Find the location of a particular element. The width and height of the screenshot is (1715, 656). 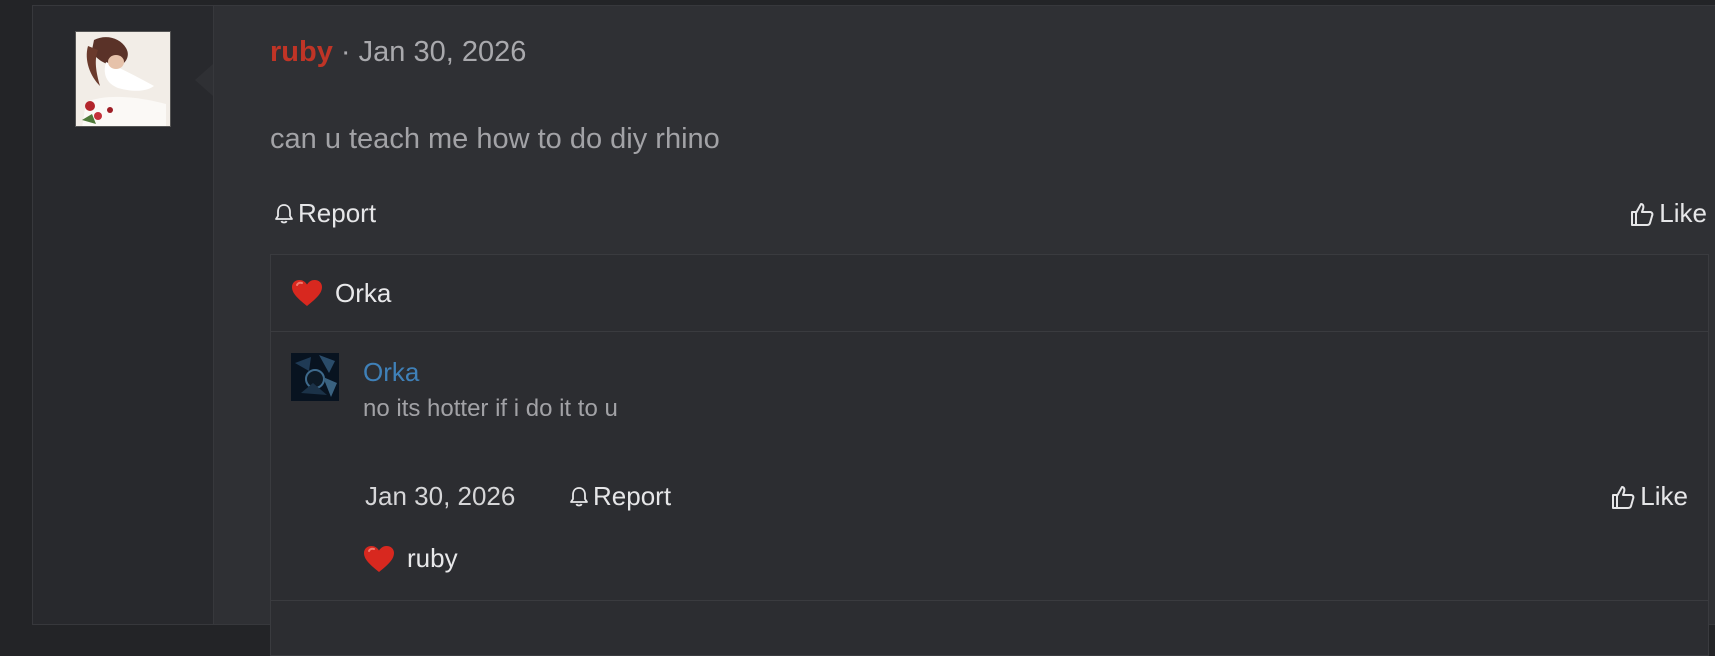

message-header: ruby · Jan 30, 2026 is located at coordinates (398, 52).